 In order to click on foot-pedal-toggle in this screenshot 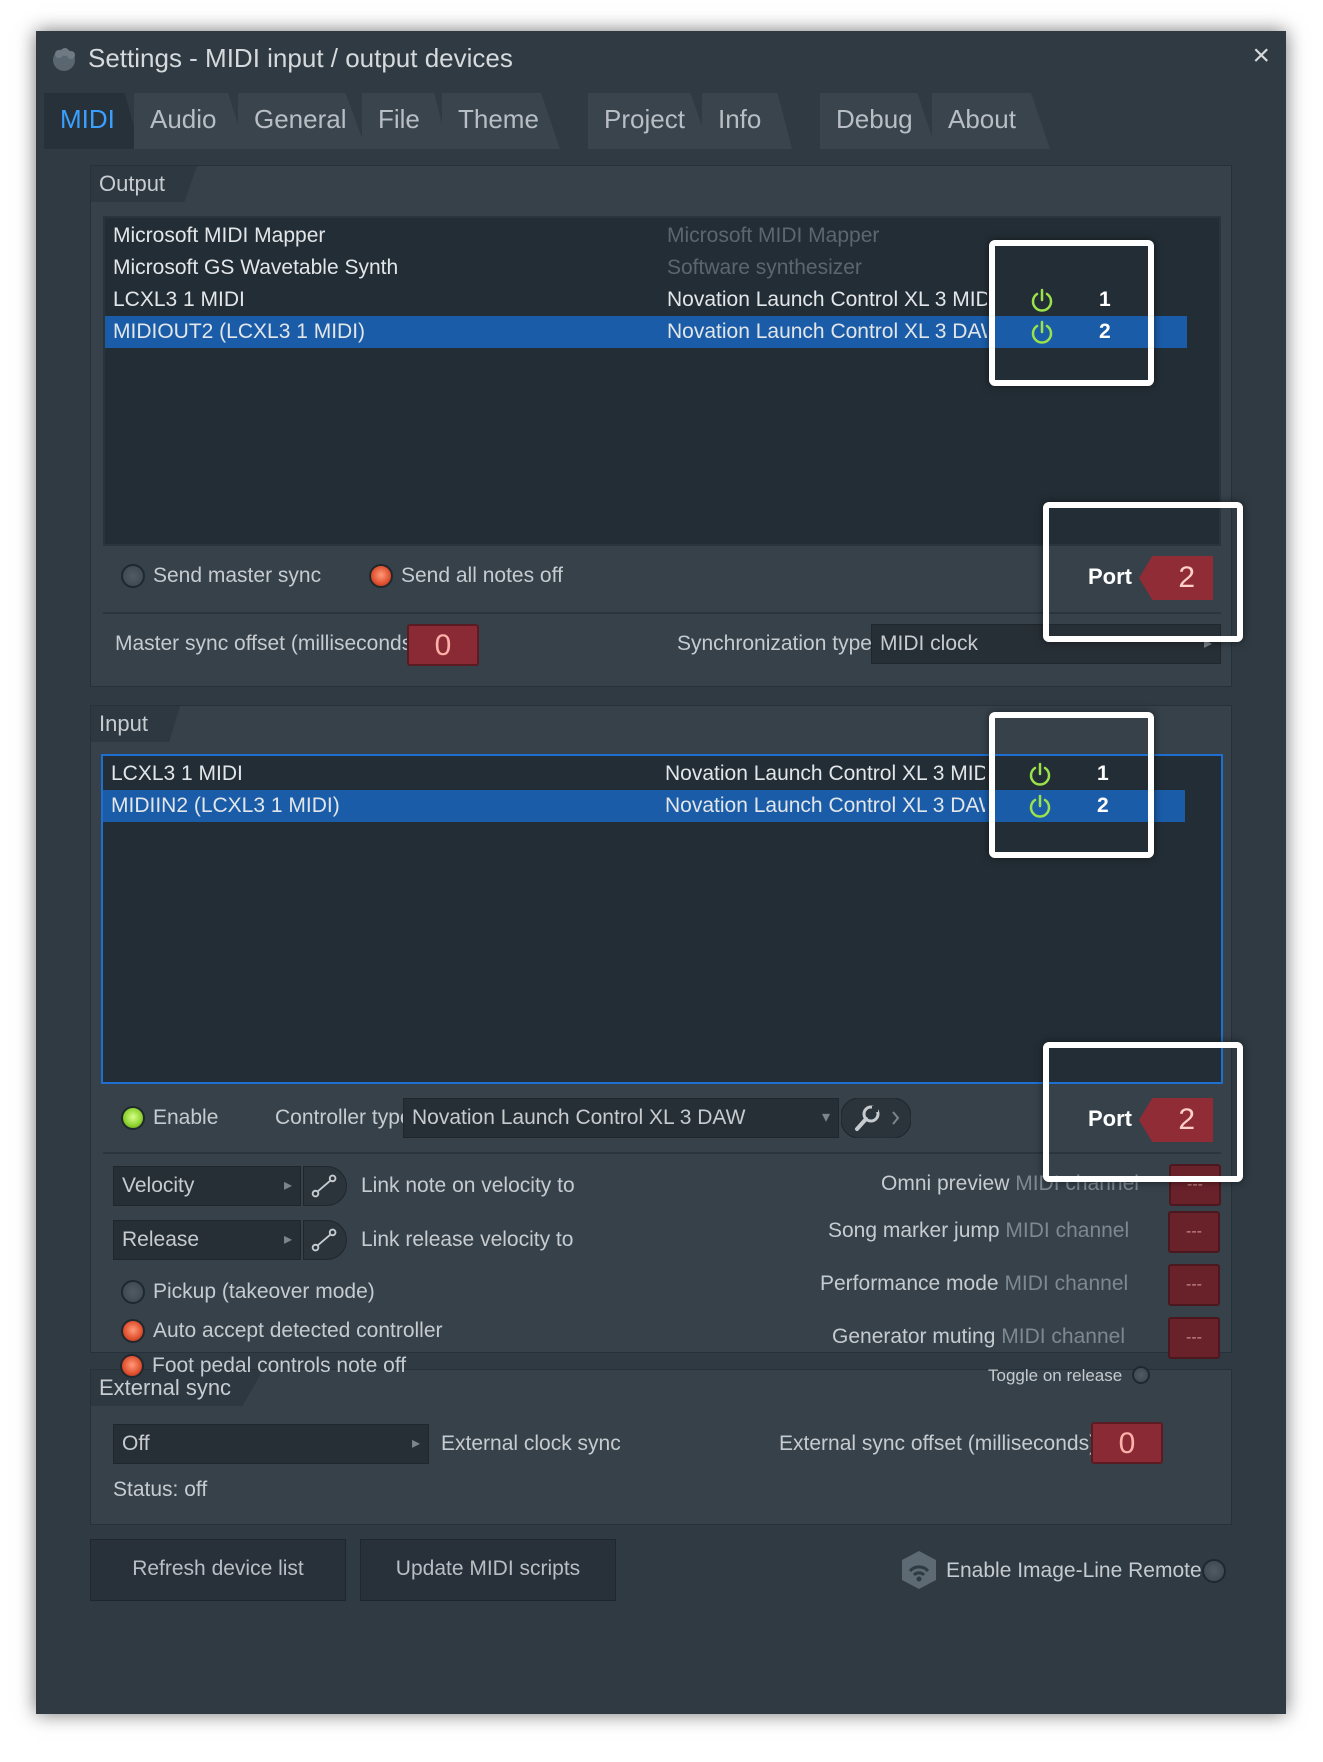, I will do `click(132, 1366)`.